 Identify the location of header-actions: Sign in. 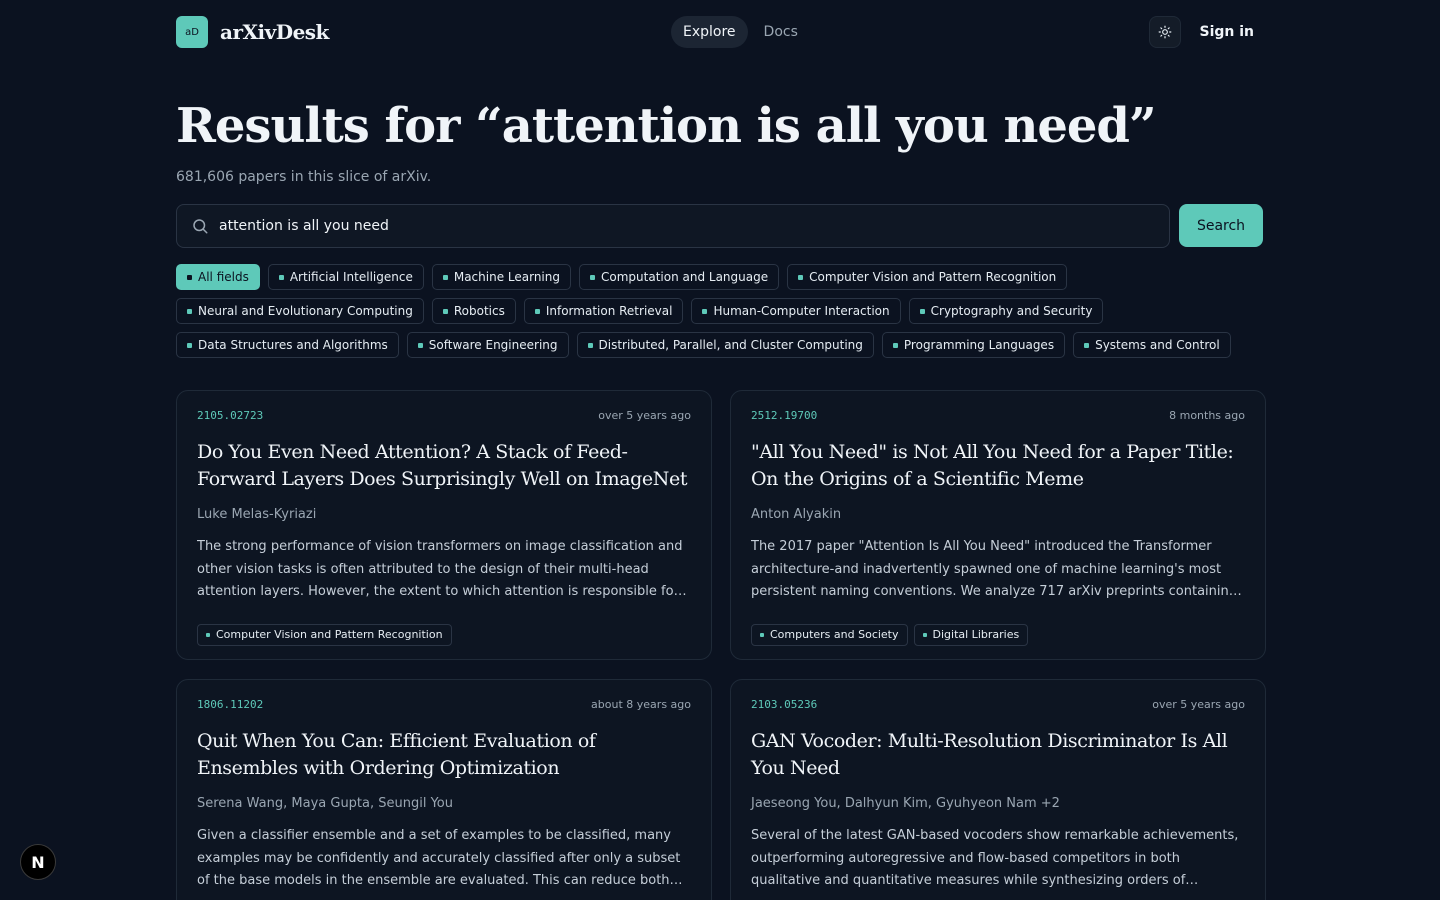
(1206, 32).